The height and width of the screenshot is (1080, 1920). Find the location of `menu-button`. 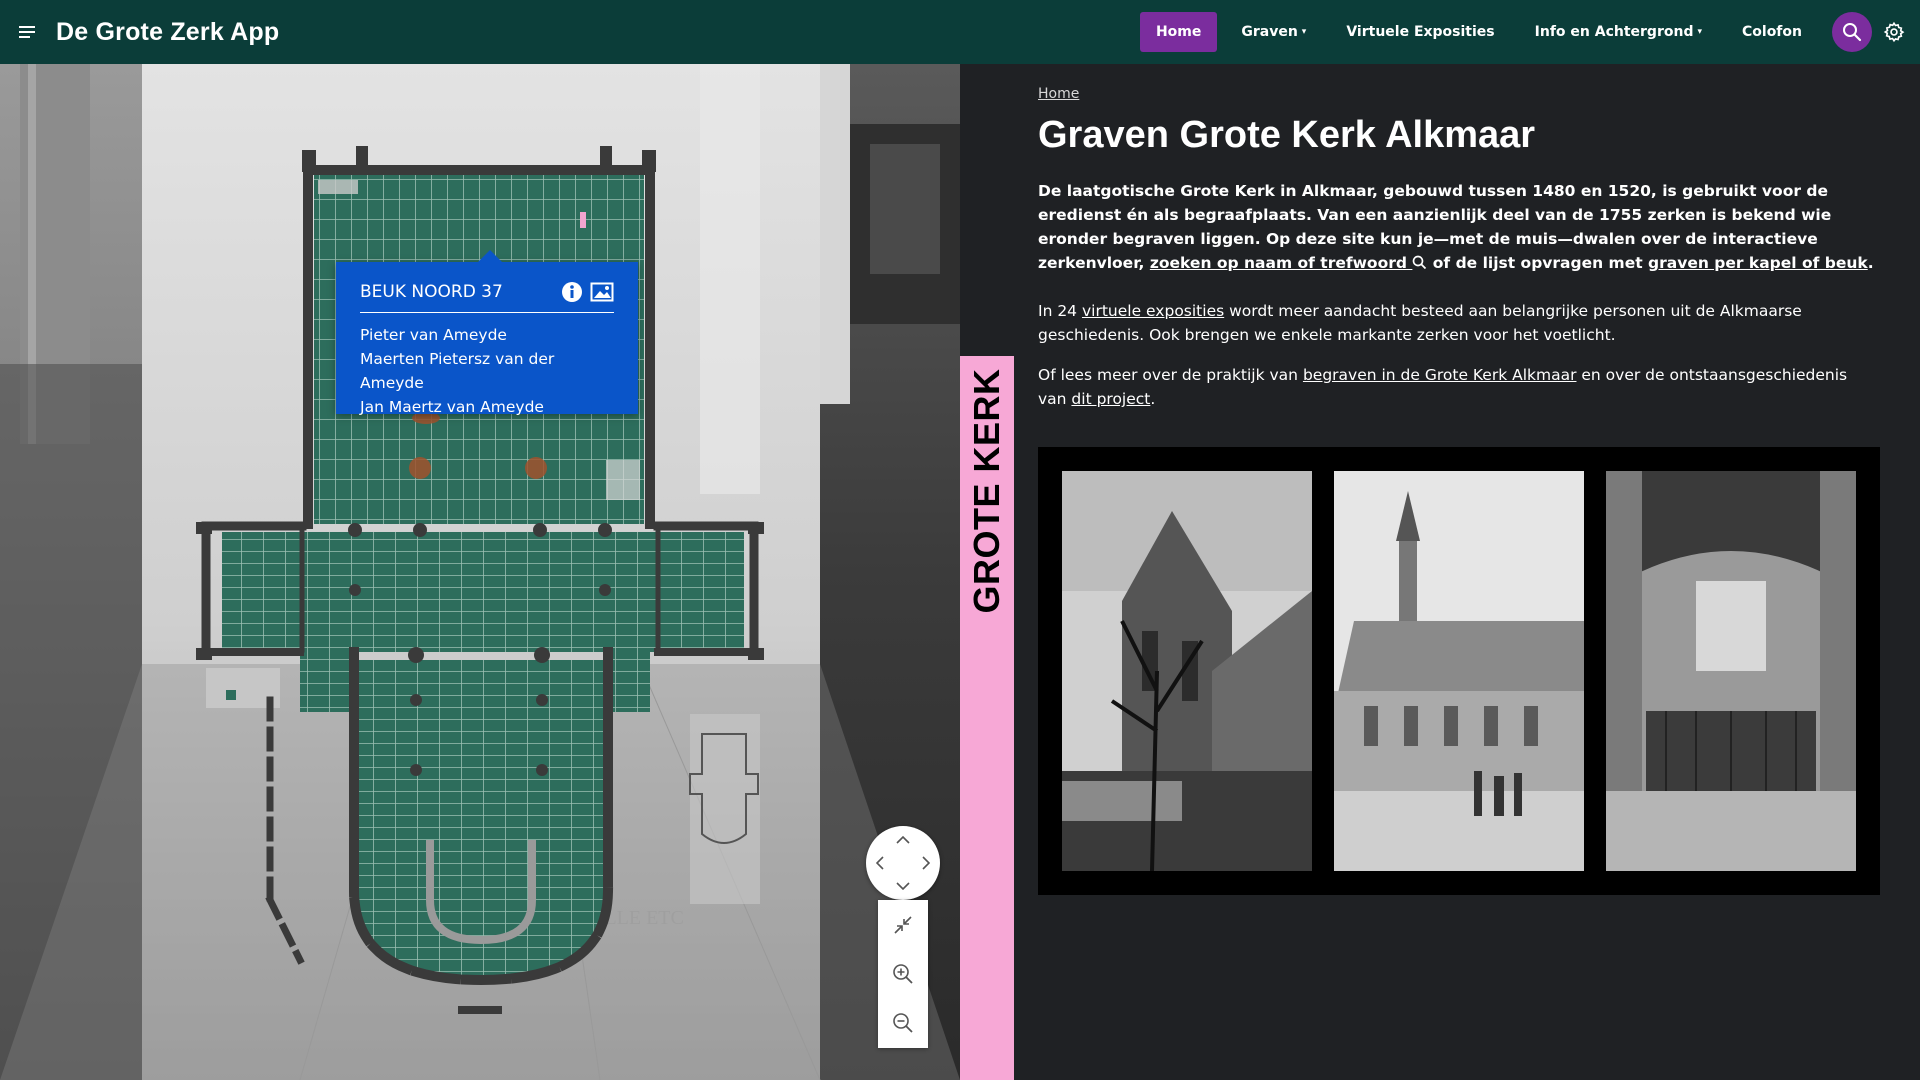

menu-button is located at coordinates (28, 32).